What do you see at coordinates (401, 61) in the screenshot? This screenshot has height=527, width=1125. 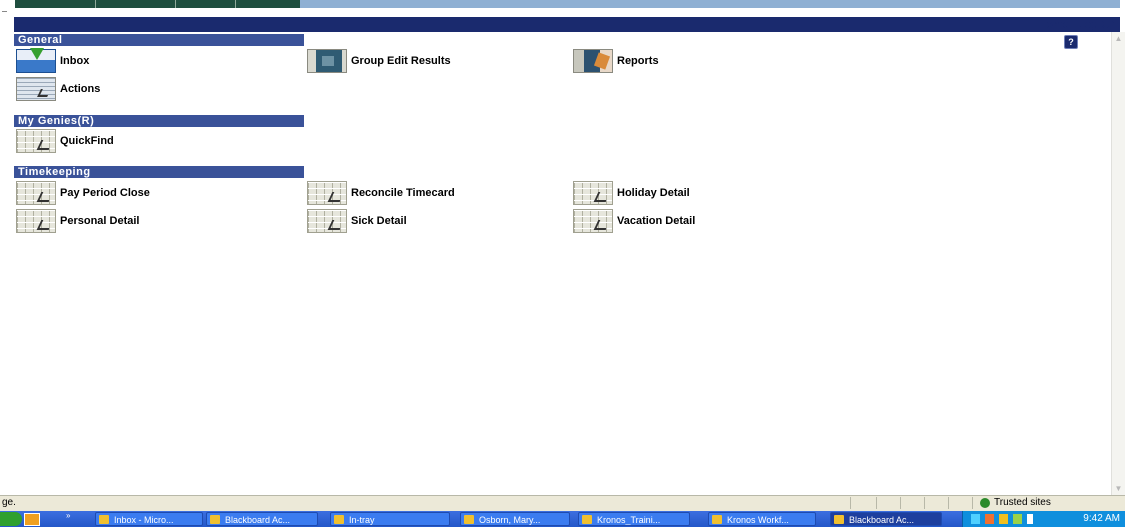 I see `genie-label: Group Edit Results` at bounding box center [401, 61].